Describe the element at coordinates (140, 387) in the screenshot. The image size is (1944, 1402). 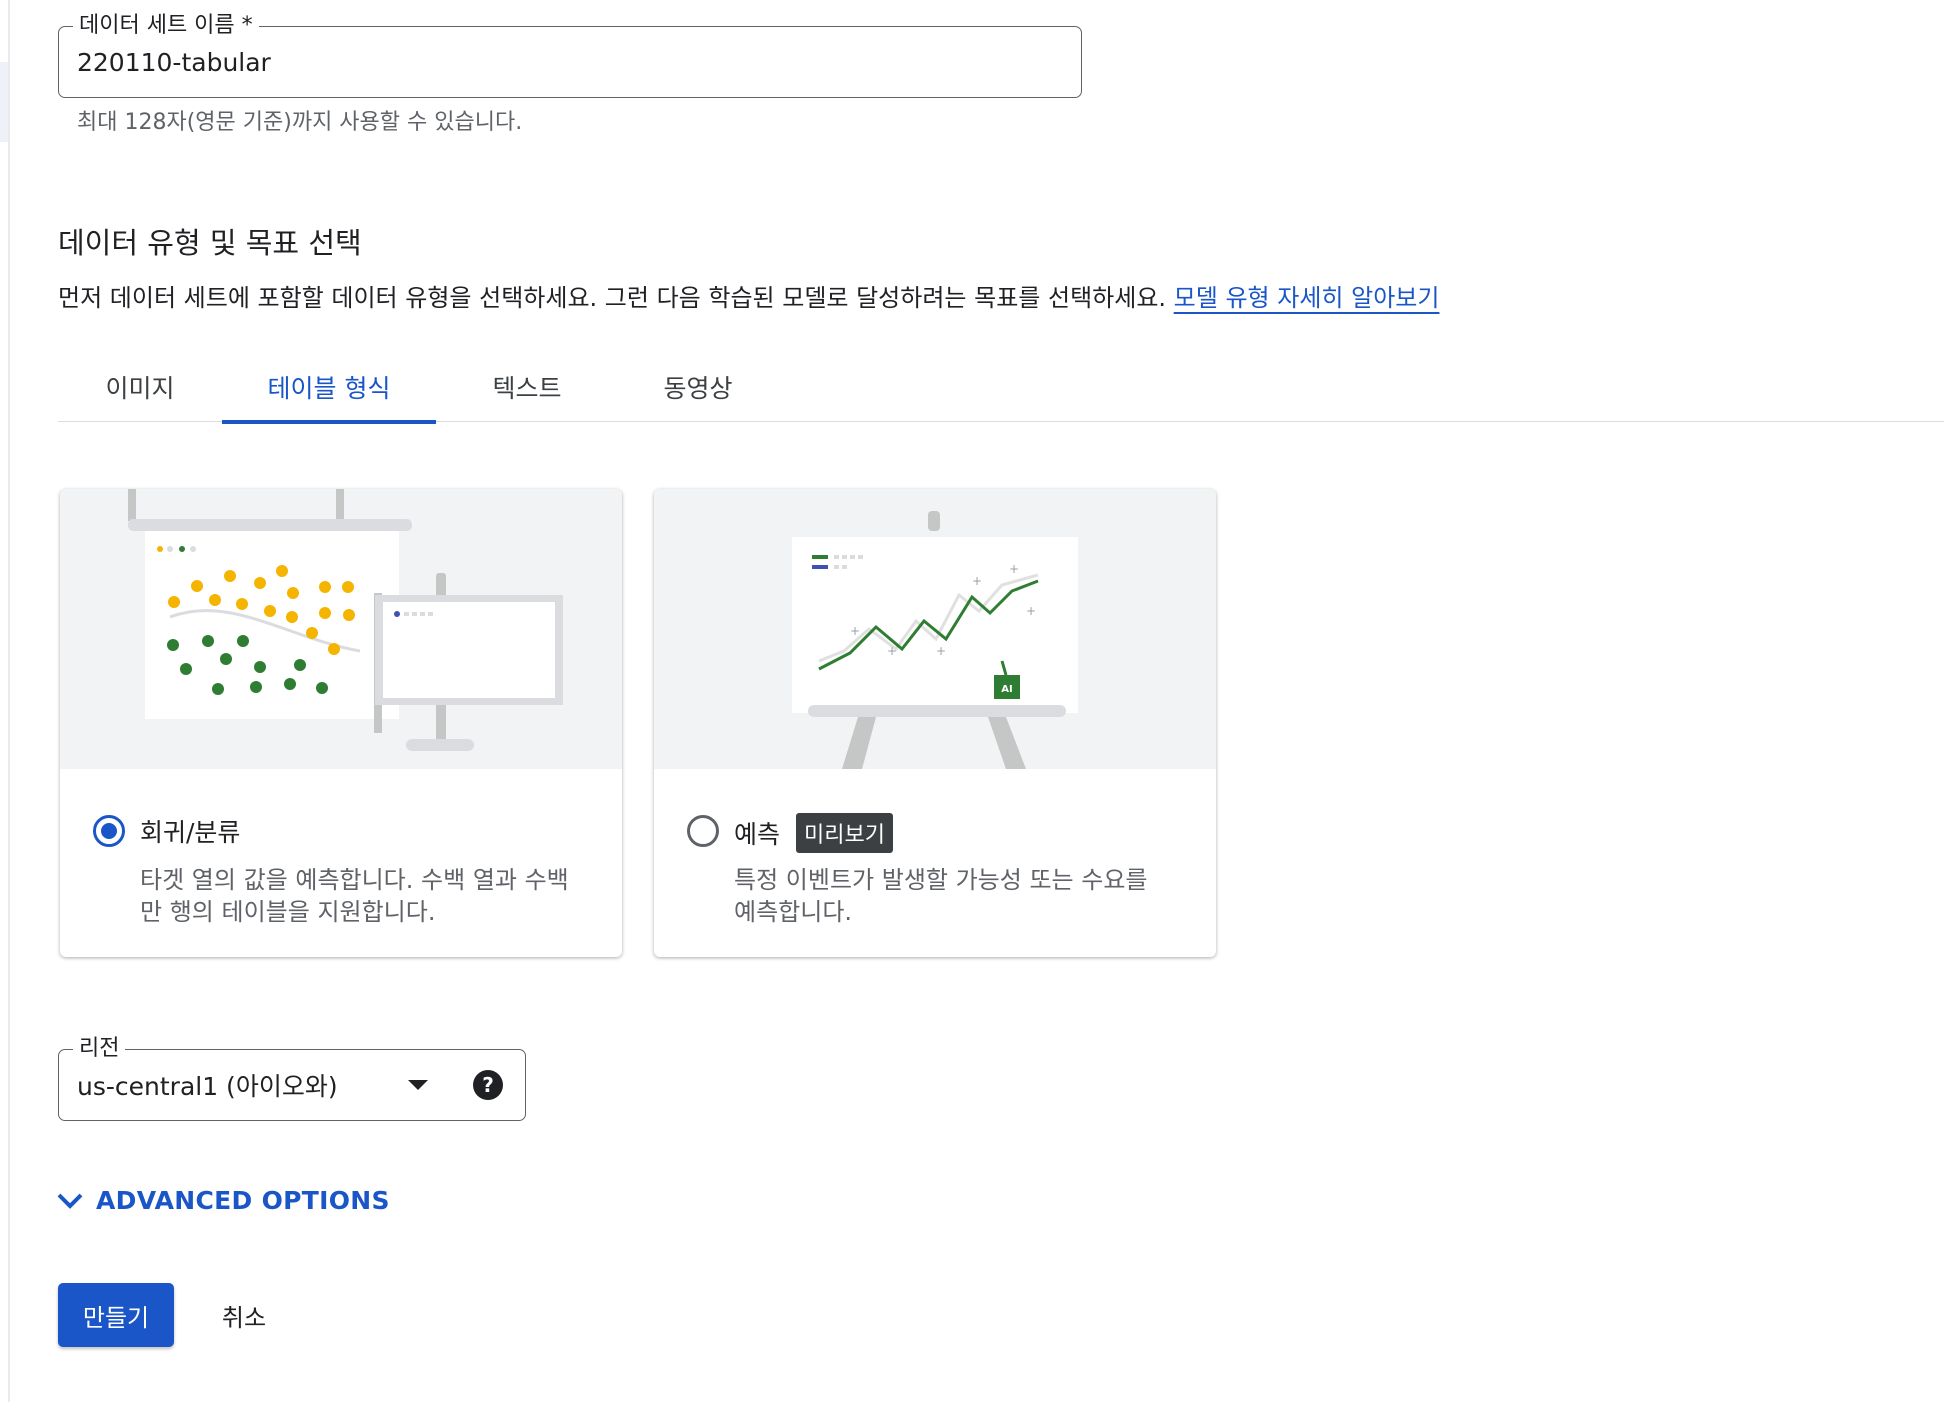
I see `tab-image: 이미지` at that location.